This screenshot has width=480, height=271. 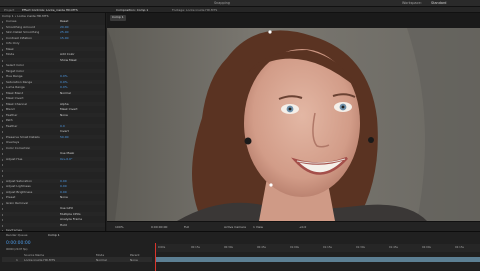 I want to click on layer-name: Locke inside HD.MTS, so click(x=39, y=260).